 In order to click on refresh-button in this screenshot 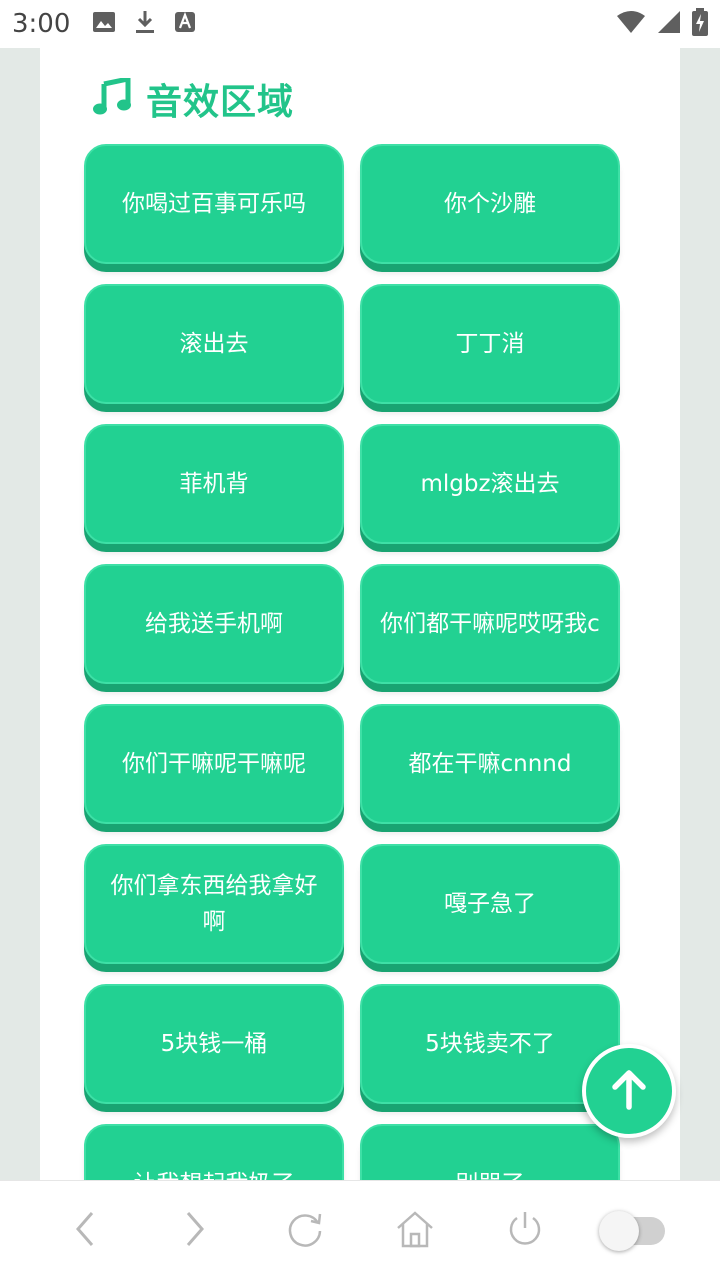, I will do `click(305, 1231)`.